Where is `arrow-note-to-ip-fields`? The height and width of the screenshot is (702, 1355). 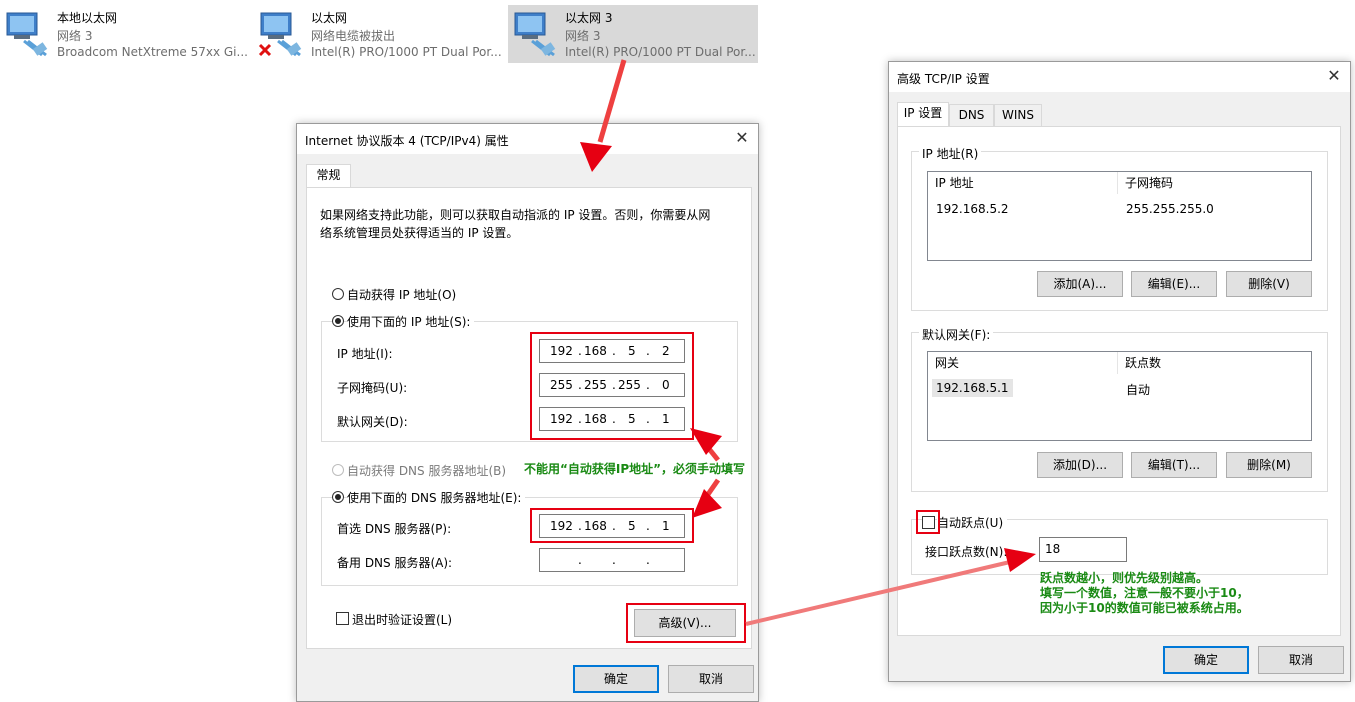
arrow-note-to-ip-fields is located at coordinates (706, 445).